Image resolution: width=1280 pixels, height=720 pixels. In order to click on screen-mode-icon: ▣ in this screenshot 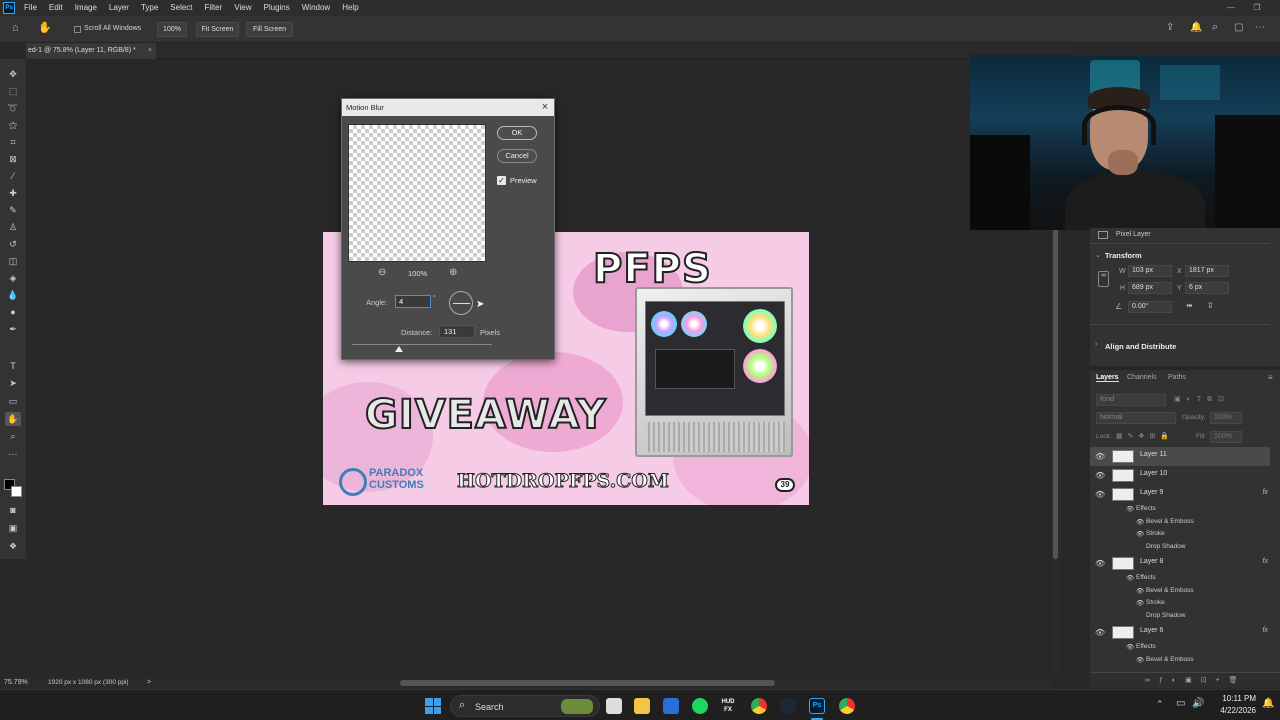, I will do `click(13, 528)`.